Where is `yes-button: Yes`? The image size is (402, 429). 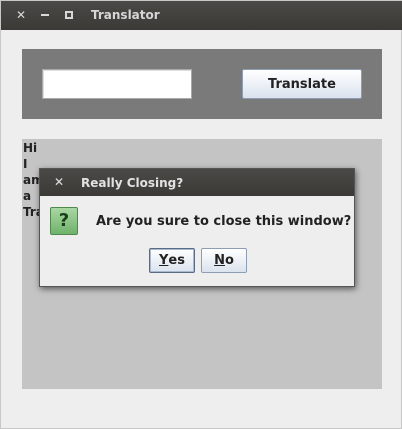
yes-button: Yes is located at coordinates (172, 260).